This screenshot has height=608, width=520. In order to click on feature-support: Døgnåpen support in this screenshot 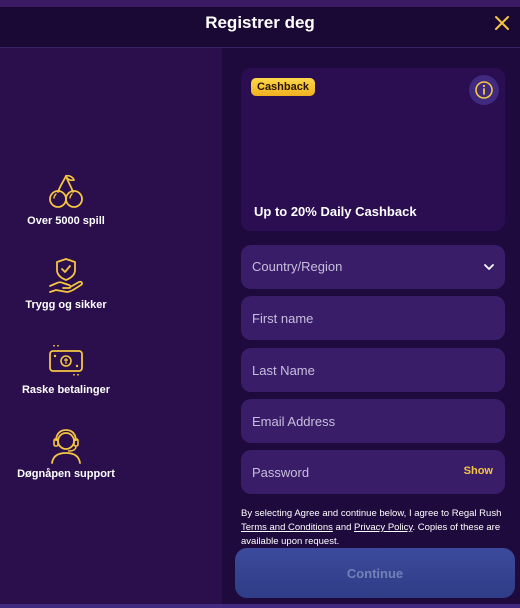, I will do `click(66, 452)`.